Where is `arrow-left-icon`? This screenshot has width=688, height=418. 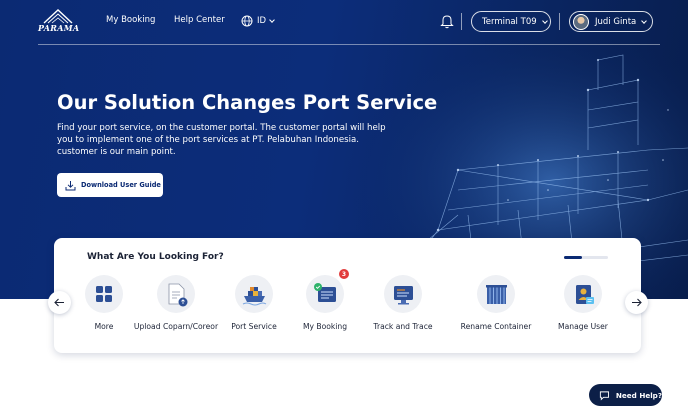 arrow-left-icon is located at coordinates (59, 302).